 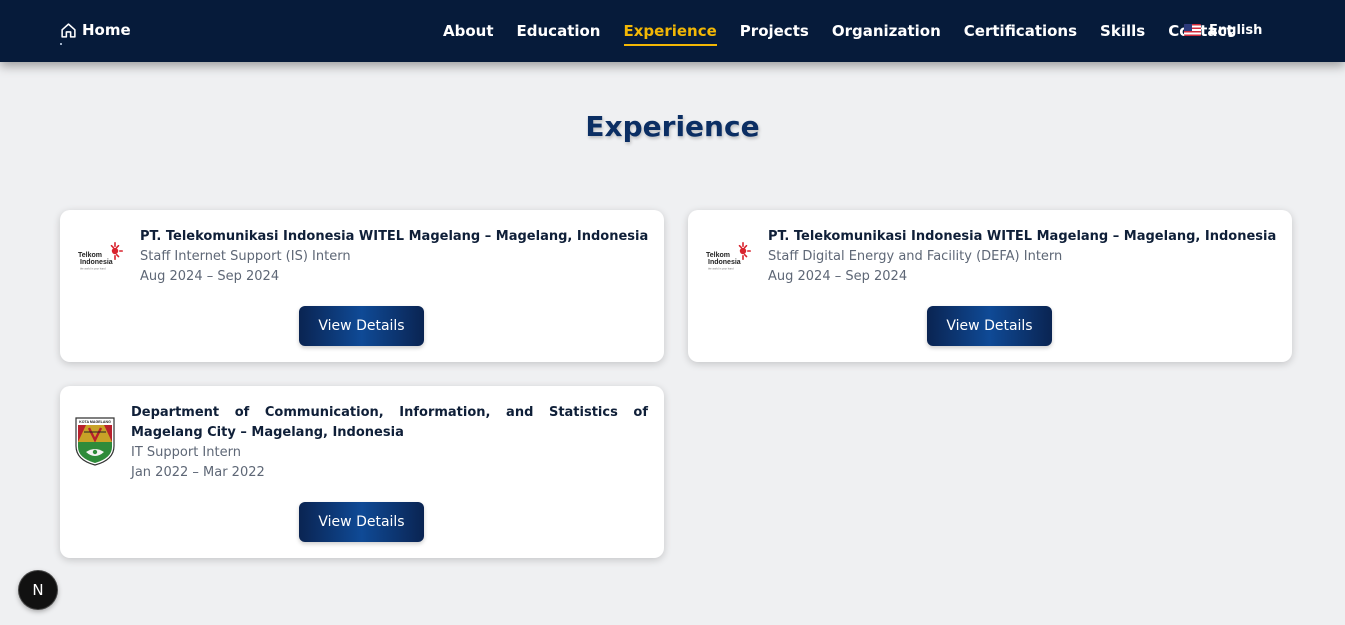 I want to click on nav-education: Education, so click(x=559, y=31).